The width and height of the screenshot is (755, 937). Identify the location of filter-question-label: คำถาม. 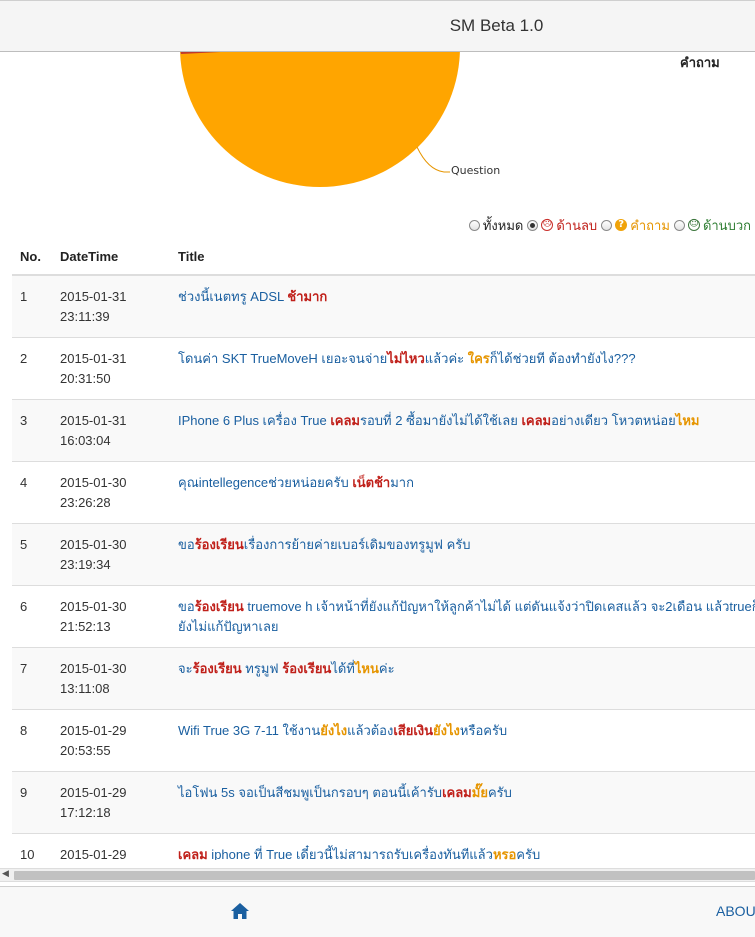
(650, 226).